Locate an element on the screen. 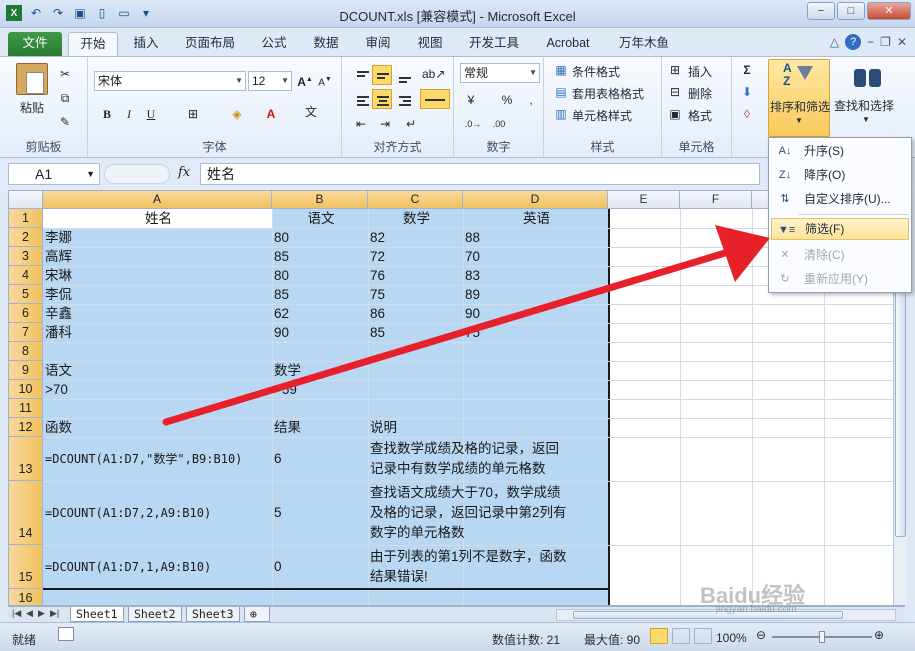 This screenshot has width=915, height=651. fill-icon: ⬇ is located at coordinates (747, 92).